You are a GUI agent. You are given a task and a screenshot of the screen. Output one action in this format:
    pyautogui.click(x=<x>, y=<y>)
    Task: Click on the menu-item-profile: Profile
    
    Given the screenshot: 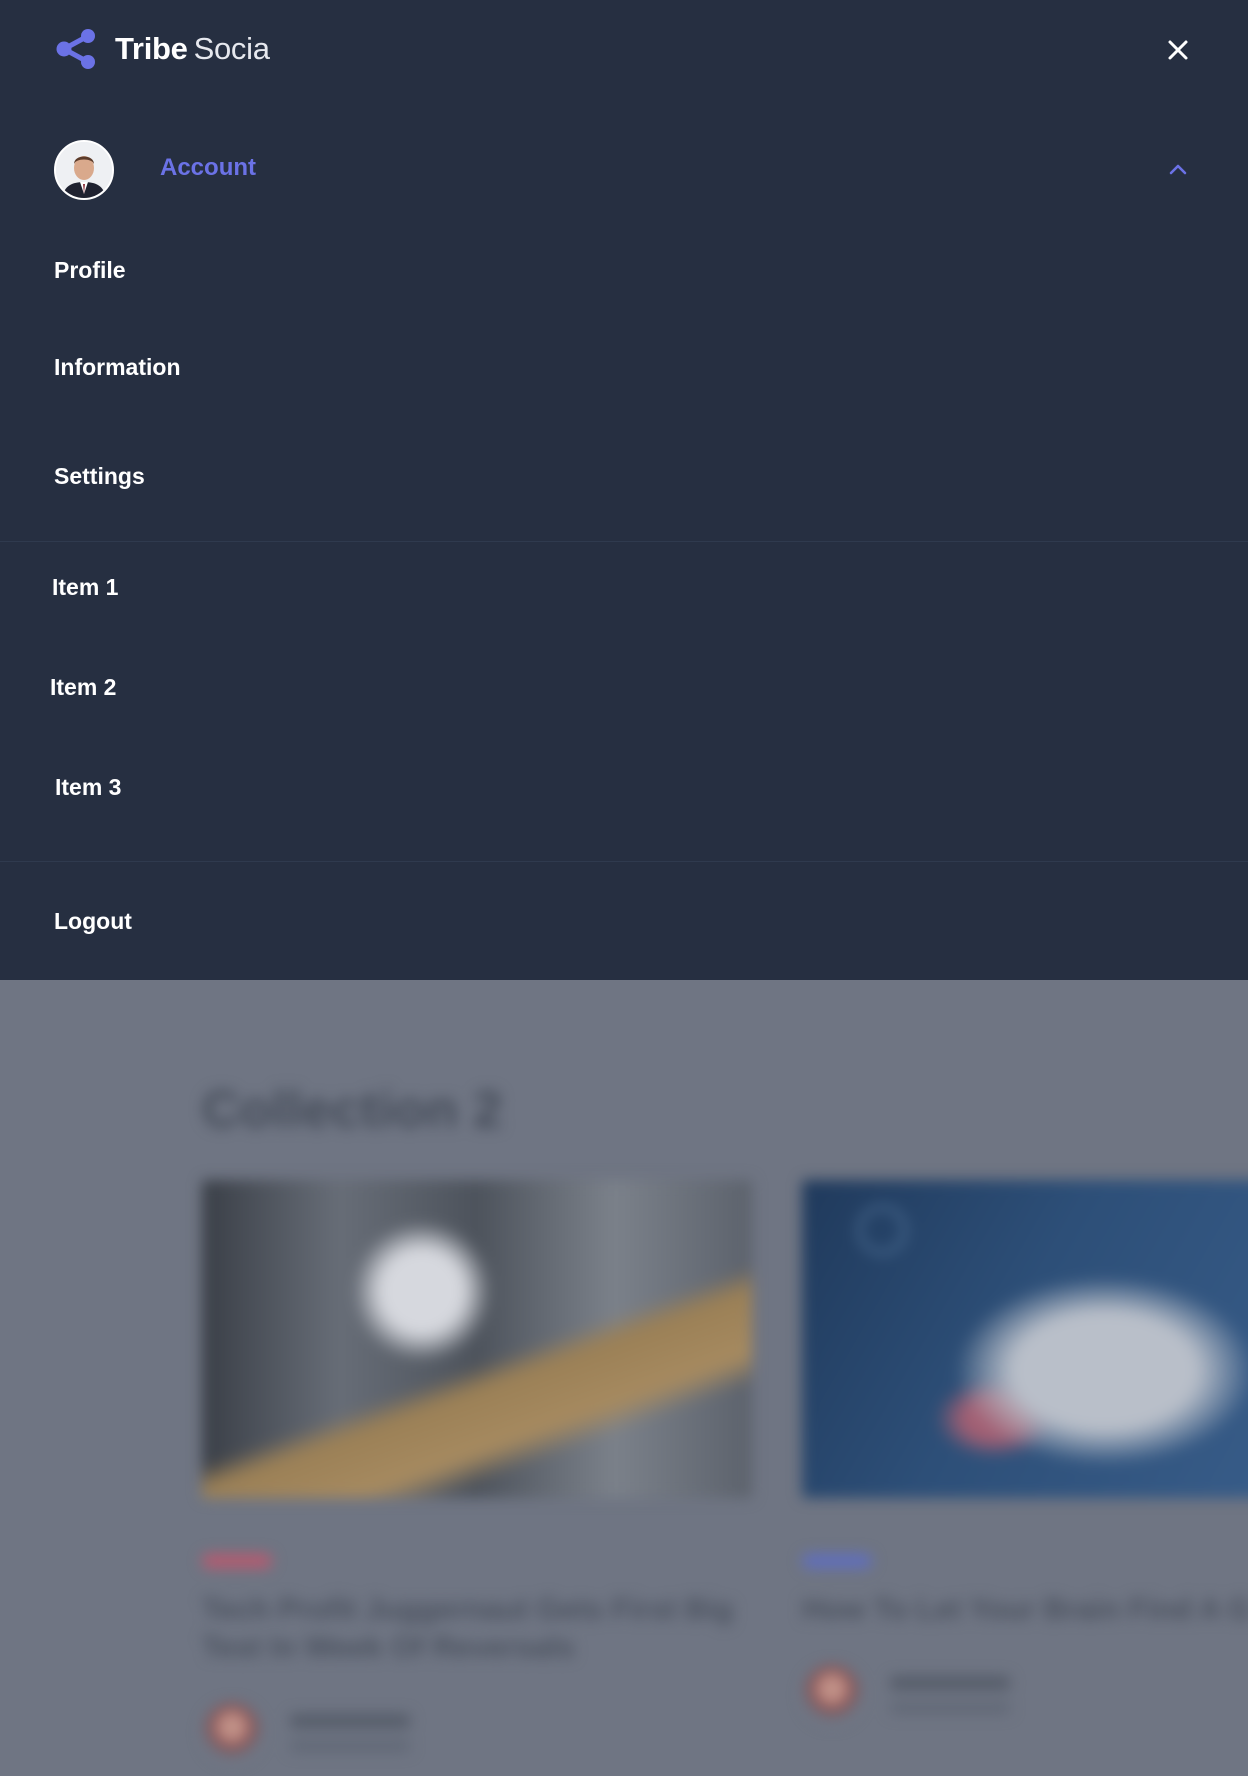 What is the action you would take?
    pyautogui.click(x=90, y=270)
    